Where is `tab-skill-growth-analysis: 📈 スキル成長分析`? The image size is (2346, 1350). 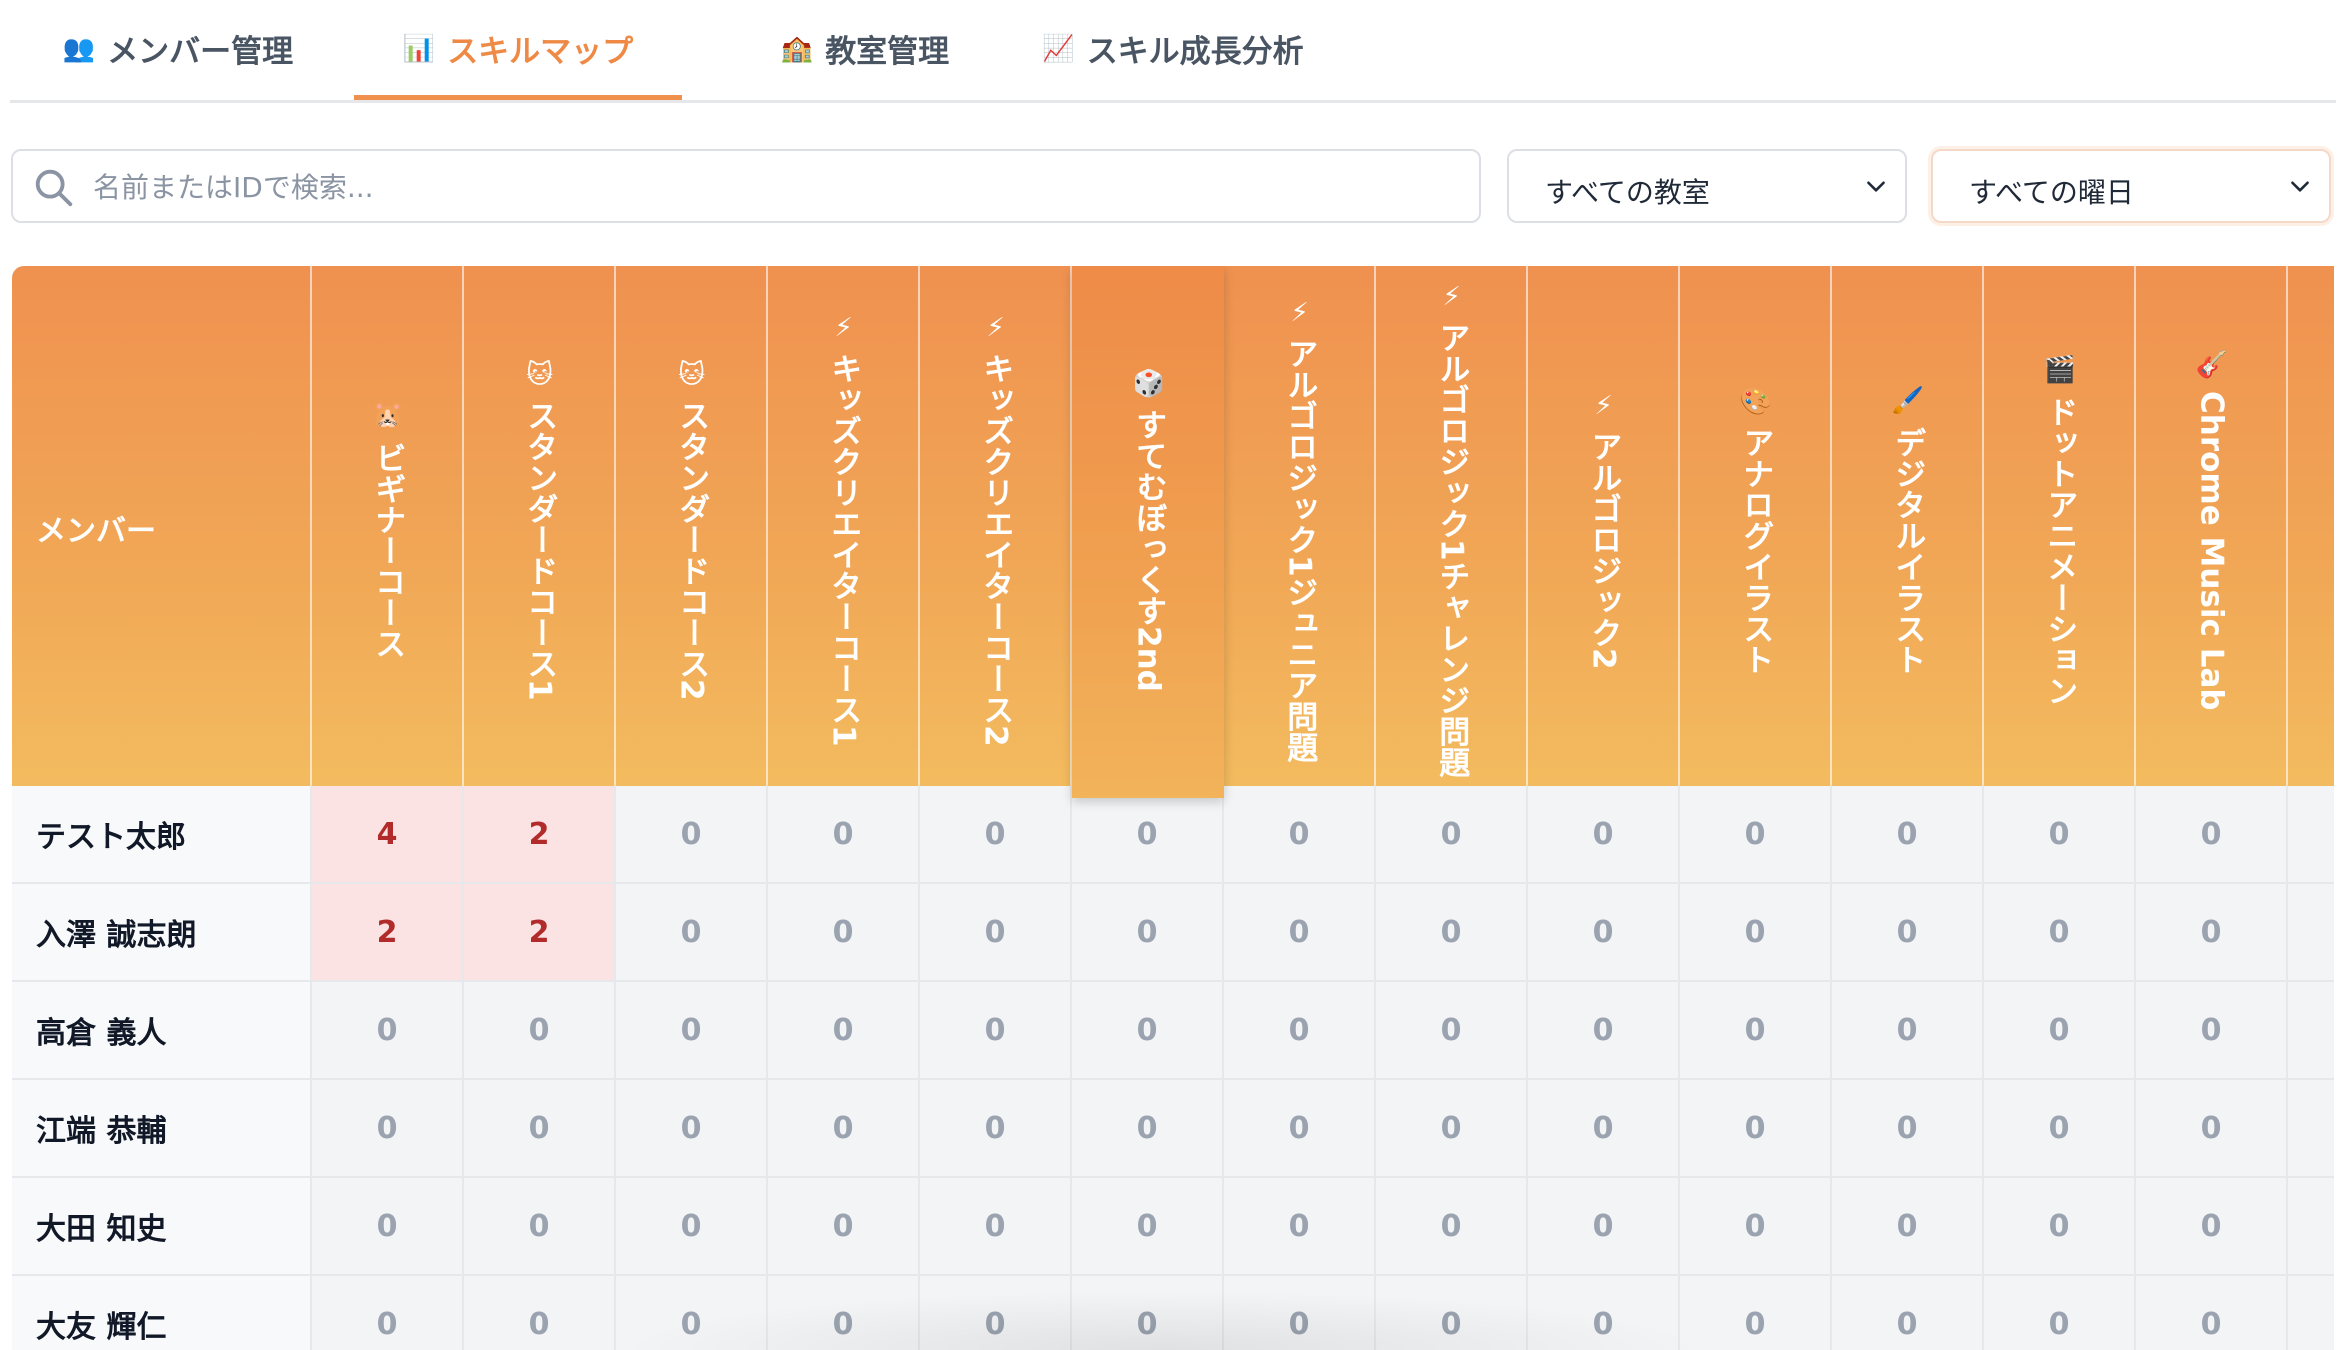
tab-skill-growth-analysis: 📈 スキル成長分析 is located at coordinates (1173, 48).